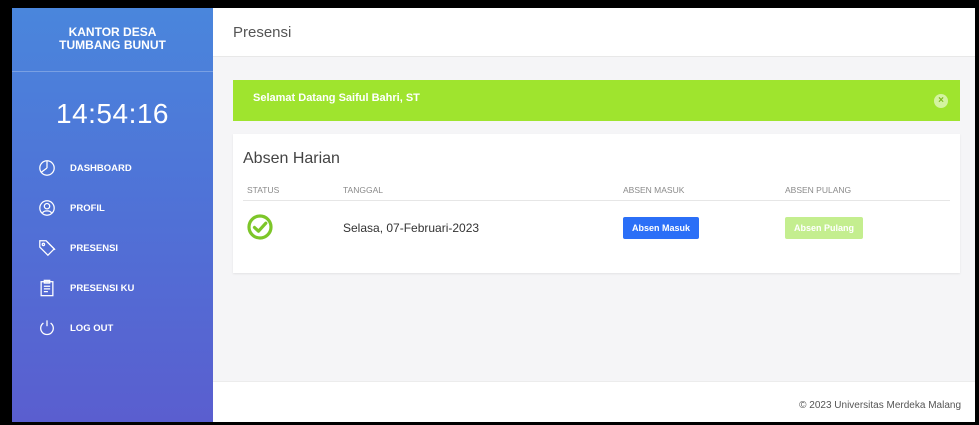  What do you see at coordinates (596, 100) in the screenshot?
I see `welcome-alert: Selamat Datang Saiful Bahri, ST ×` at bounding box center [596, 100].